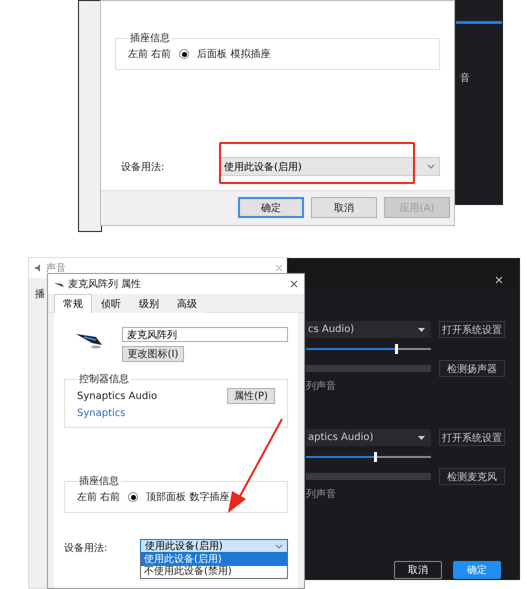  Describe the element at coordinates (176, 413) in the screenshot. I see `vendor-link: Synaptics` at that location.